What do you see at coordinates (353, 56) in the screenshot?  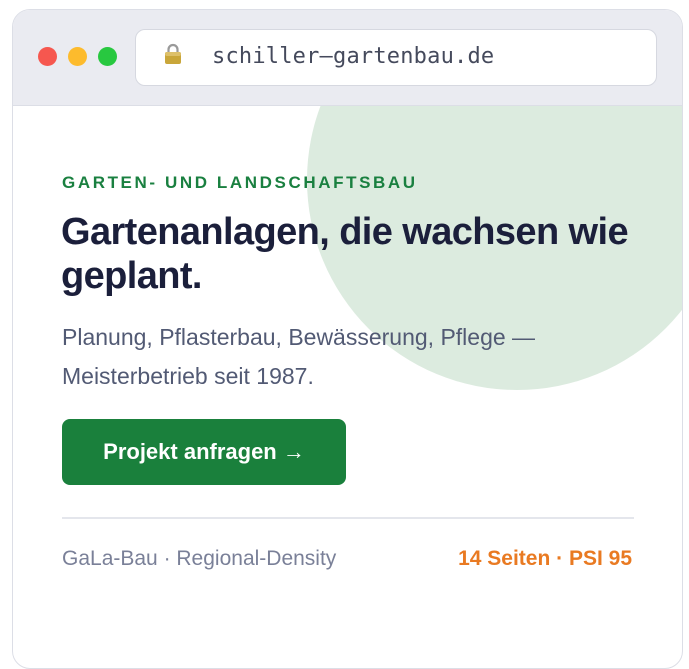 I see `url-text: schiller–gartenbau.de` at bounding box center [353, 56].